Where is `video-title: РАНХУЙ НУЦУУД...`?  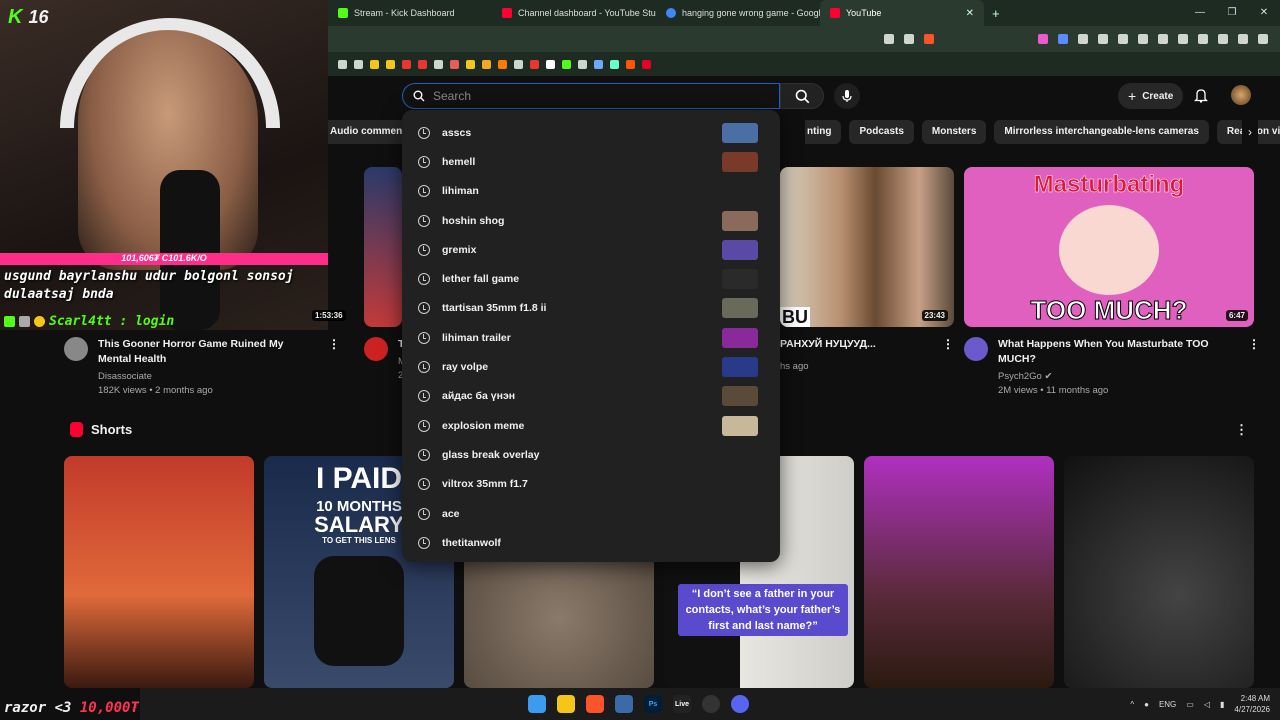 video-title: РАНХУЙ НУЦУУД... is located at coordinates (855, 344).